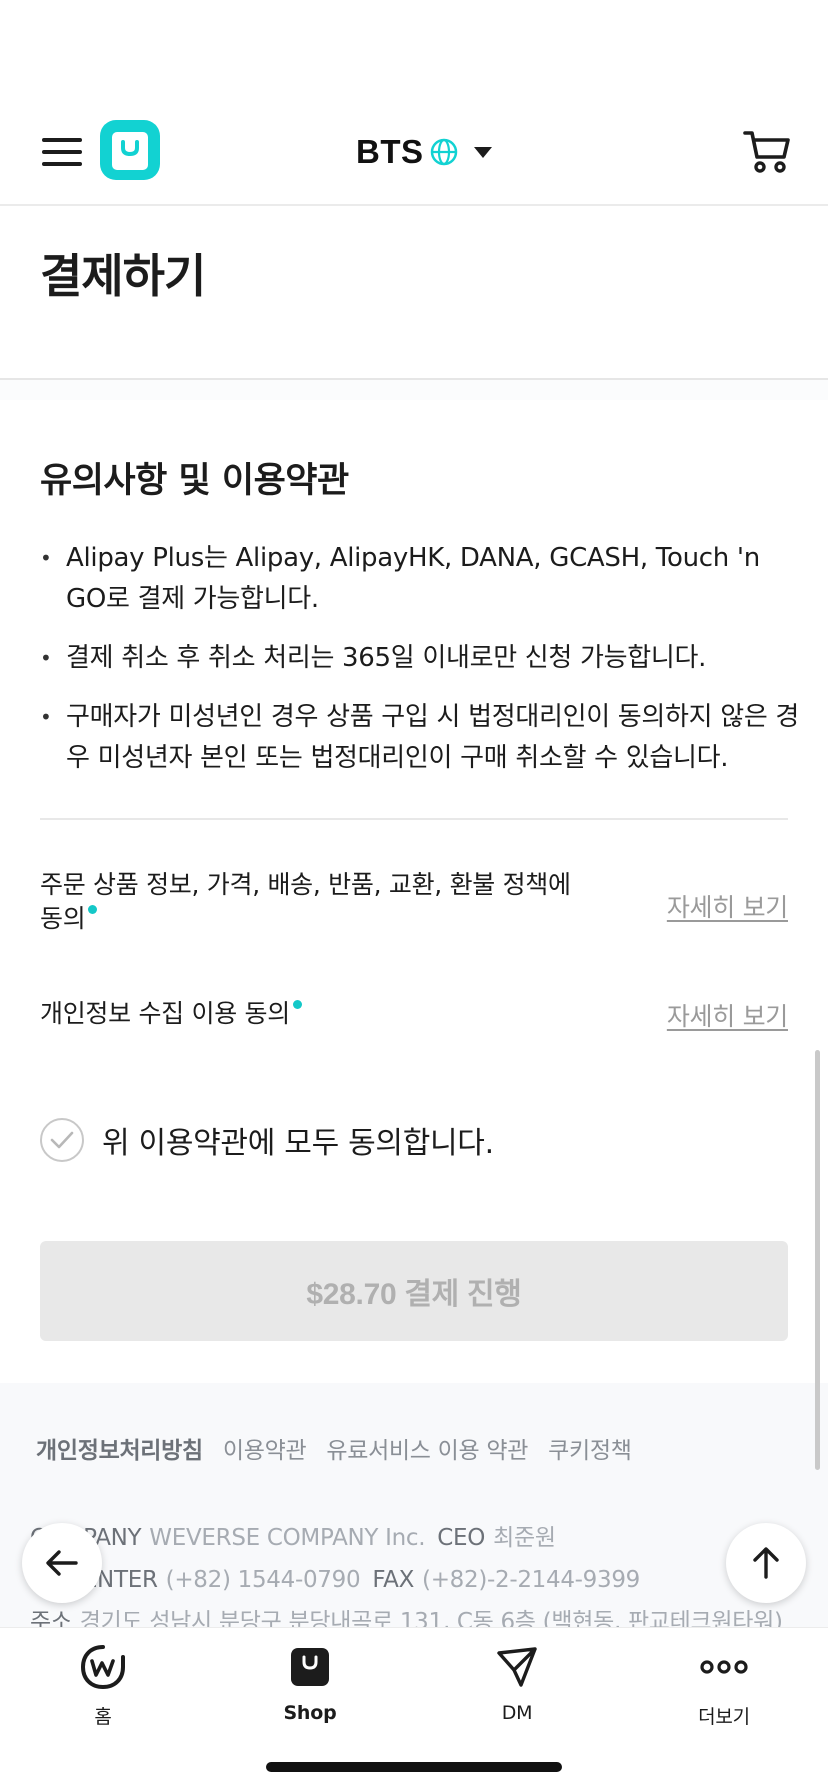 The width and height of the screenshot is (828, 1792). Describe the element at coordinates (119, 1448) in the screenshot. I see `privacy-policy-link: 개인정보처리방침` at that location.